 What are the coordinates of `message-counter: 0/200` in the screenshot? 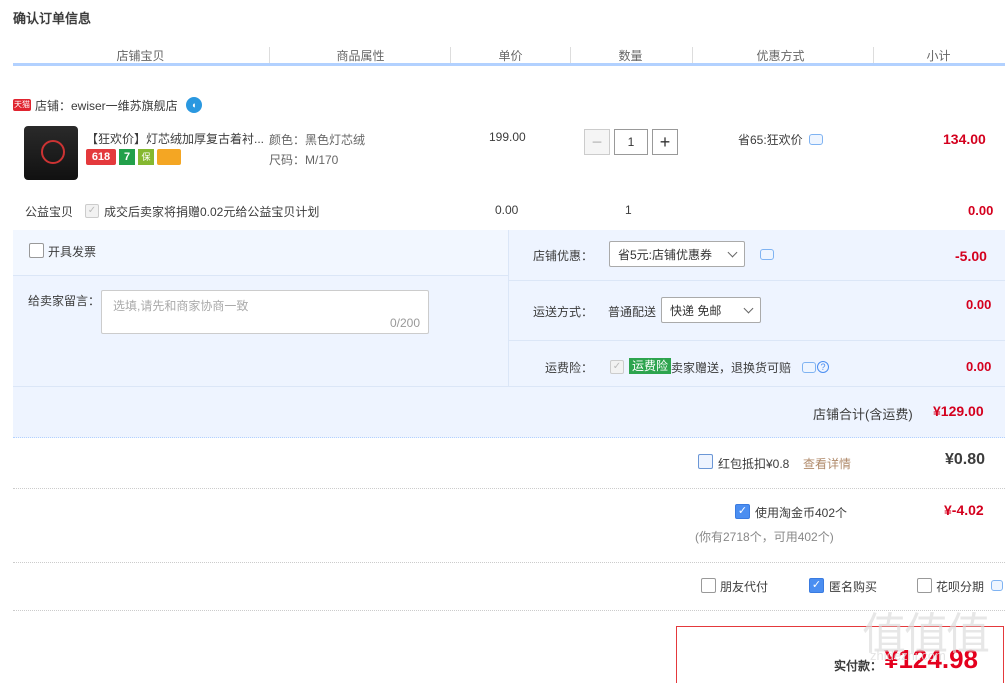 It's located at (404, 323).